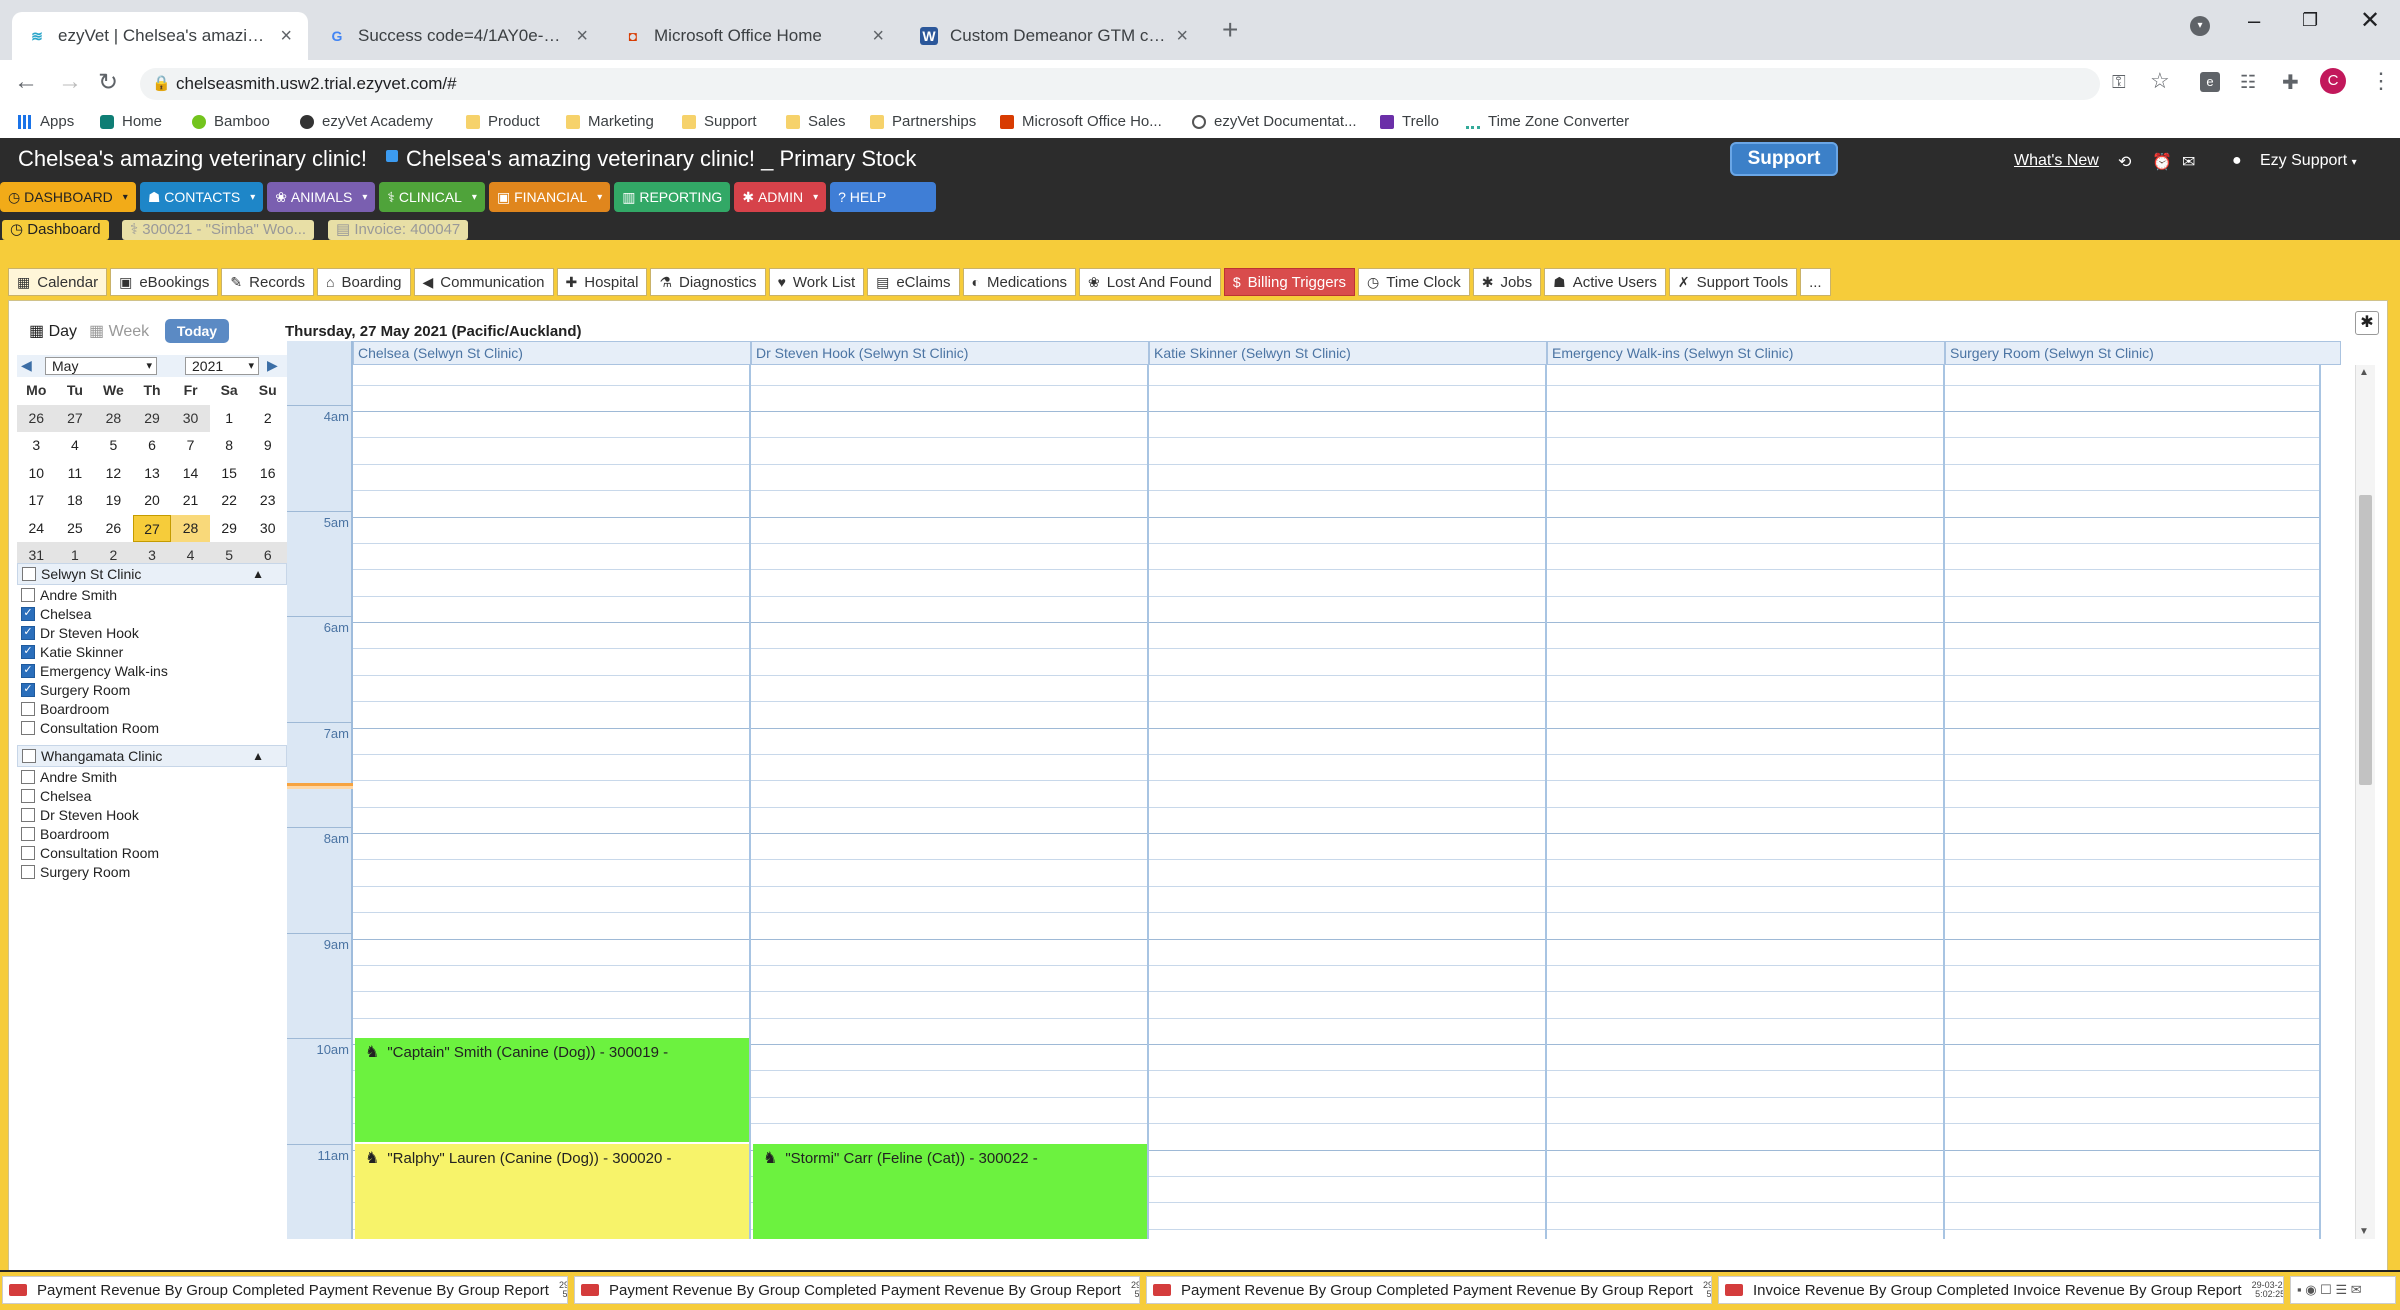 The width and height of the screenshot is (2400, 1310). What do you see at coordinates (2367, 323) in the screenshot?
I see `settings-gear-icon: ✱` at bounding box center [2367, 323].